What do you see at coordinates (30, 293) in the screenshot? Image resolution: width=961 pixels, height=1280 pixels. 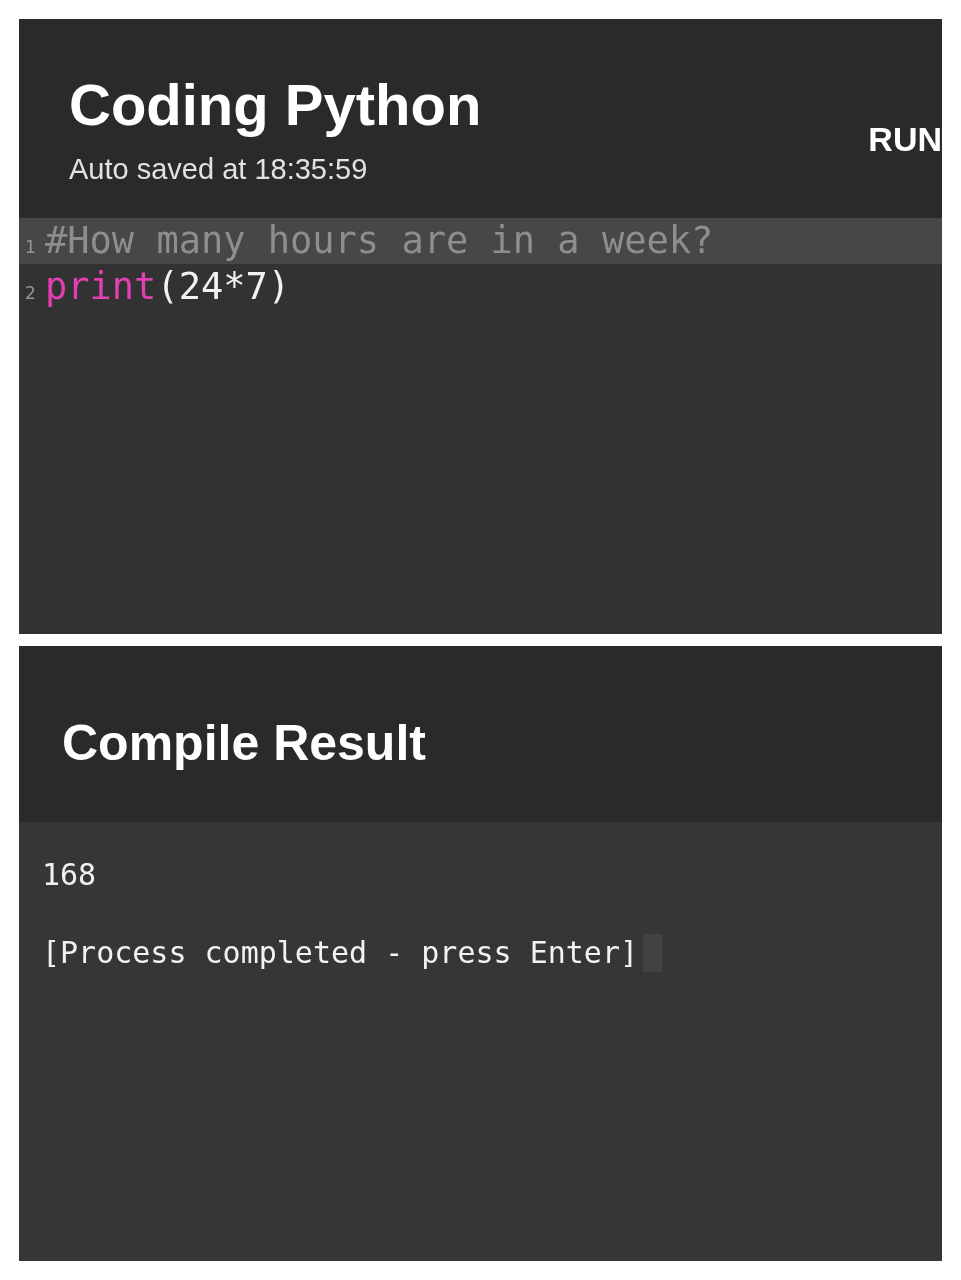 I see `line-number: 2` at bounding box center [30, 293].